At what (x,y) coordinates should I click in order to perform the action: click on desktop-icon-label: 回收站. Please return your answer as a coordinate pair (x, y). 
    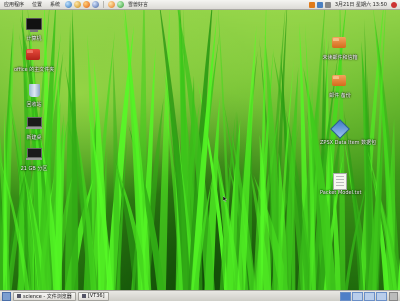
    Looking at the image, I should click on (34, 105).